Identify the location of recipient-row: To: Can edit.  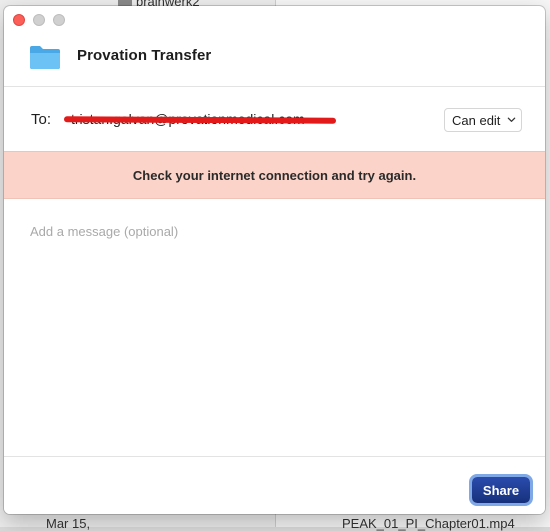
(274, 119).